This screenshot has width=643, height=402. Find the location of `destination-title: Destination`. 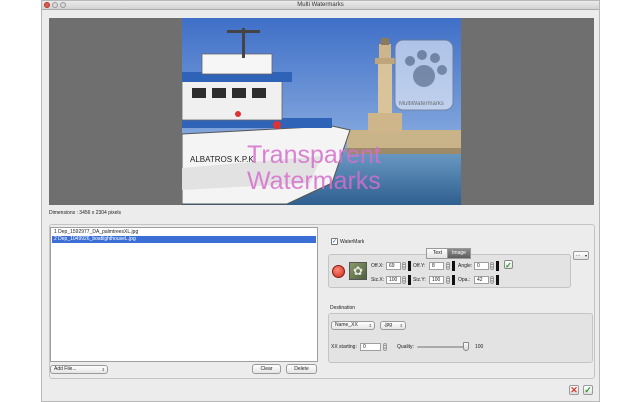

destination-title: Destination is located at coordinates (343, 308).